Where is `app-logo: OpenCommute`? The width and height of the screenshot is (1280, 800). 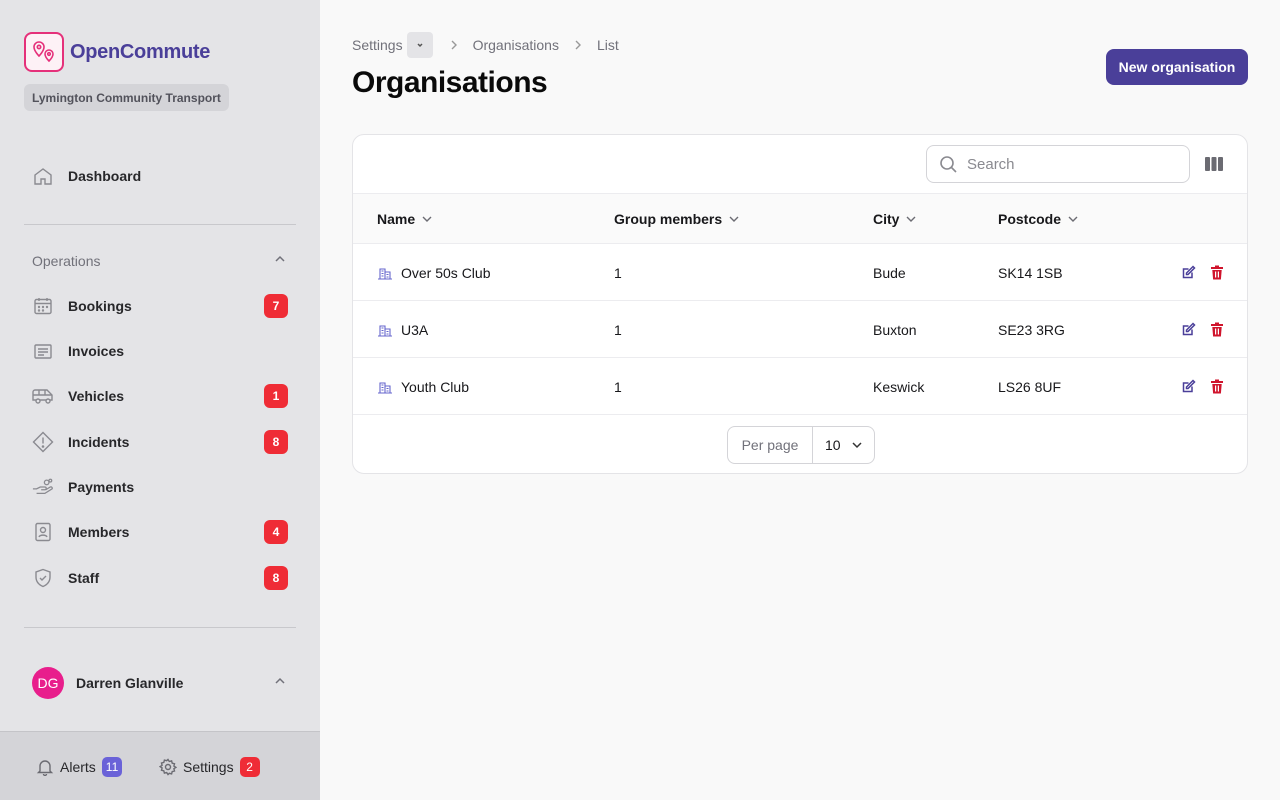
app-logo: OpenCommute is located at coordinates (117, 52).